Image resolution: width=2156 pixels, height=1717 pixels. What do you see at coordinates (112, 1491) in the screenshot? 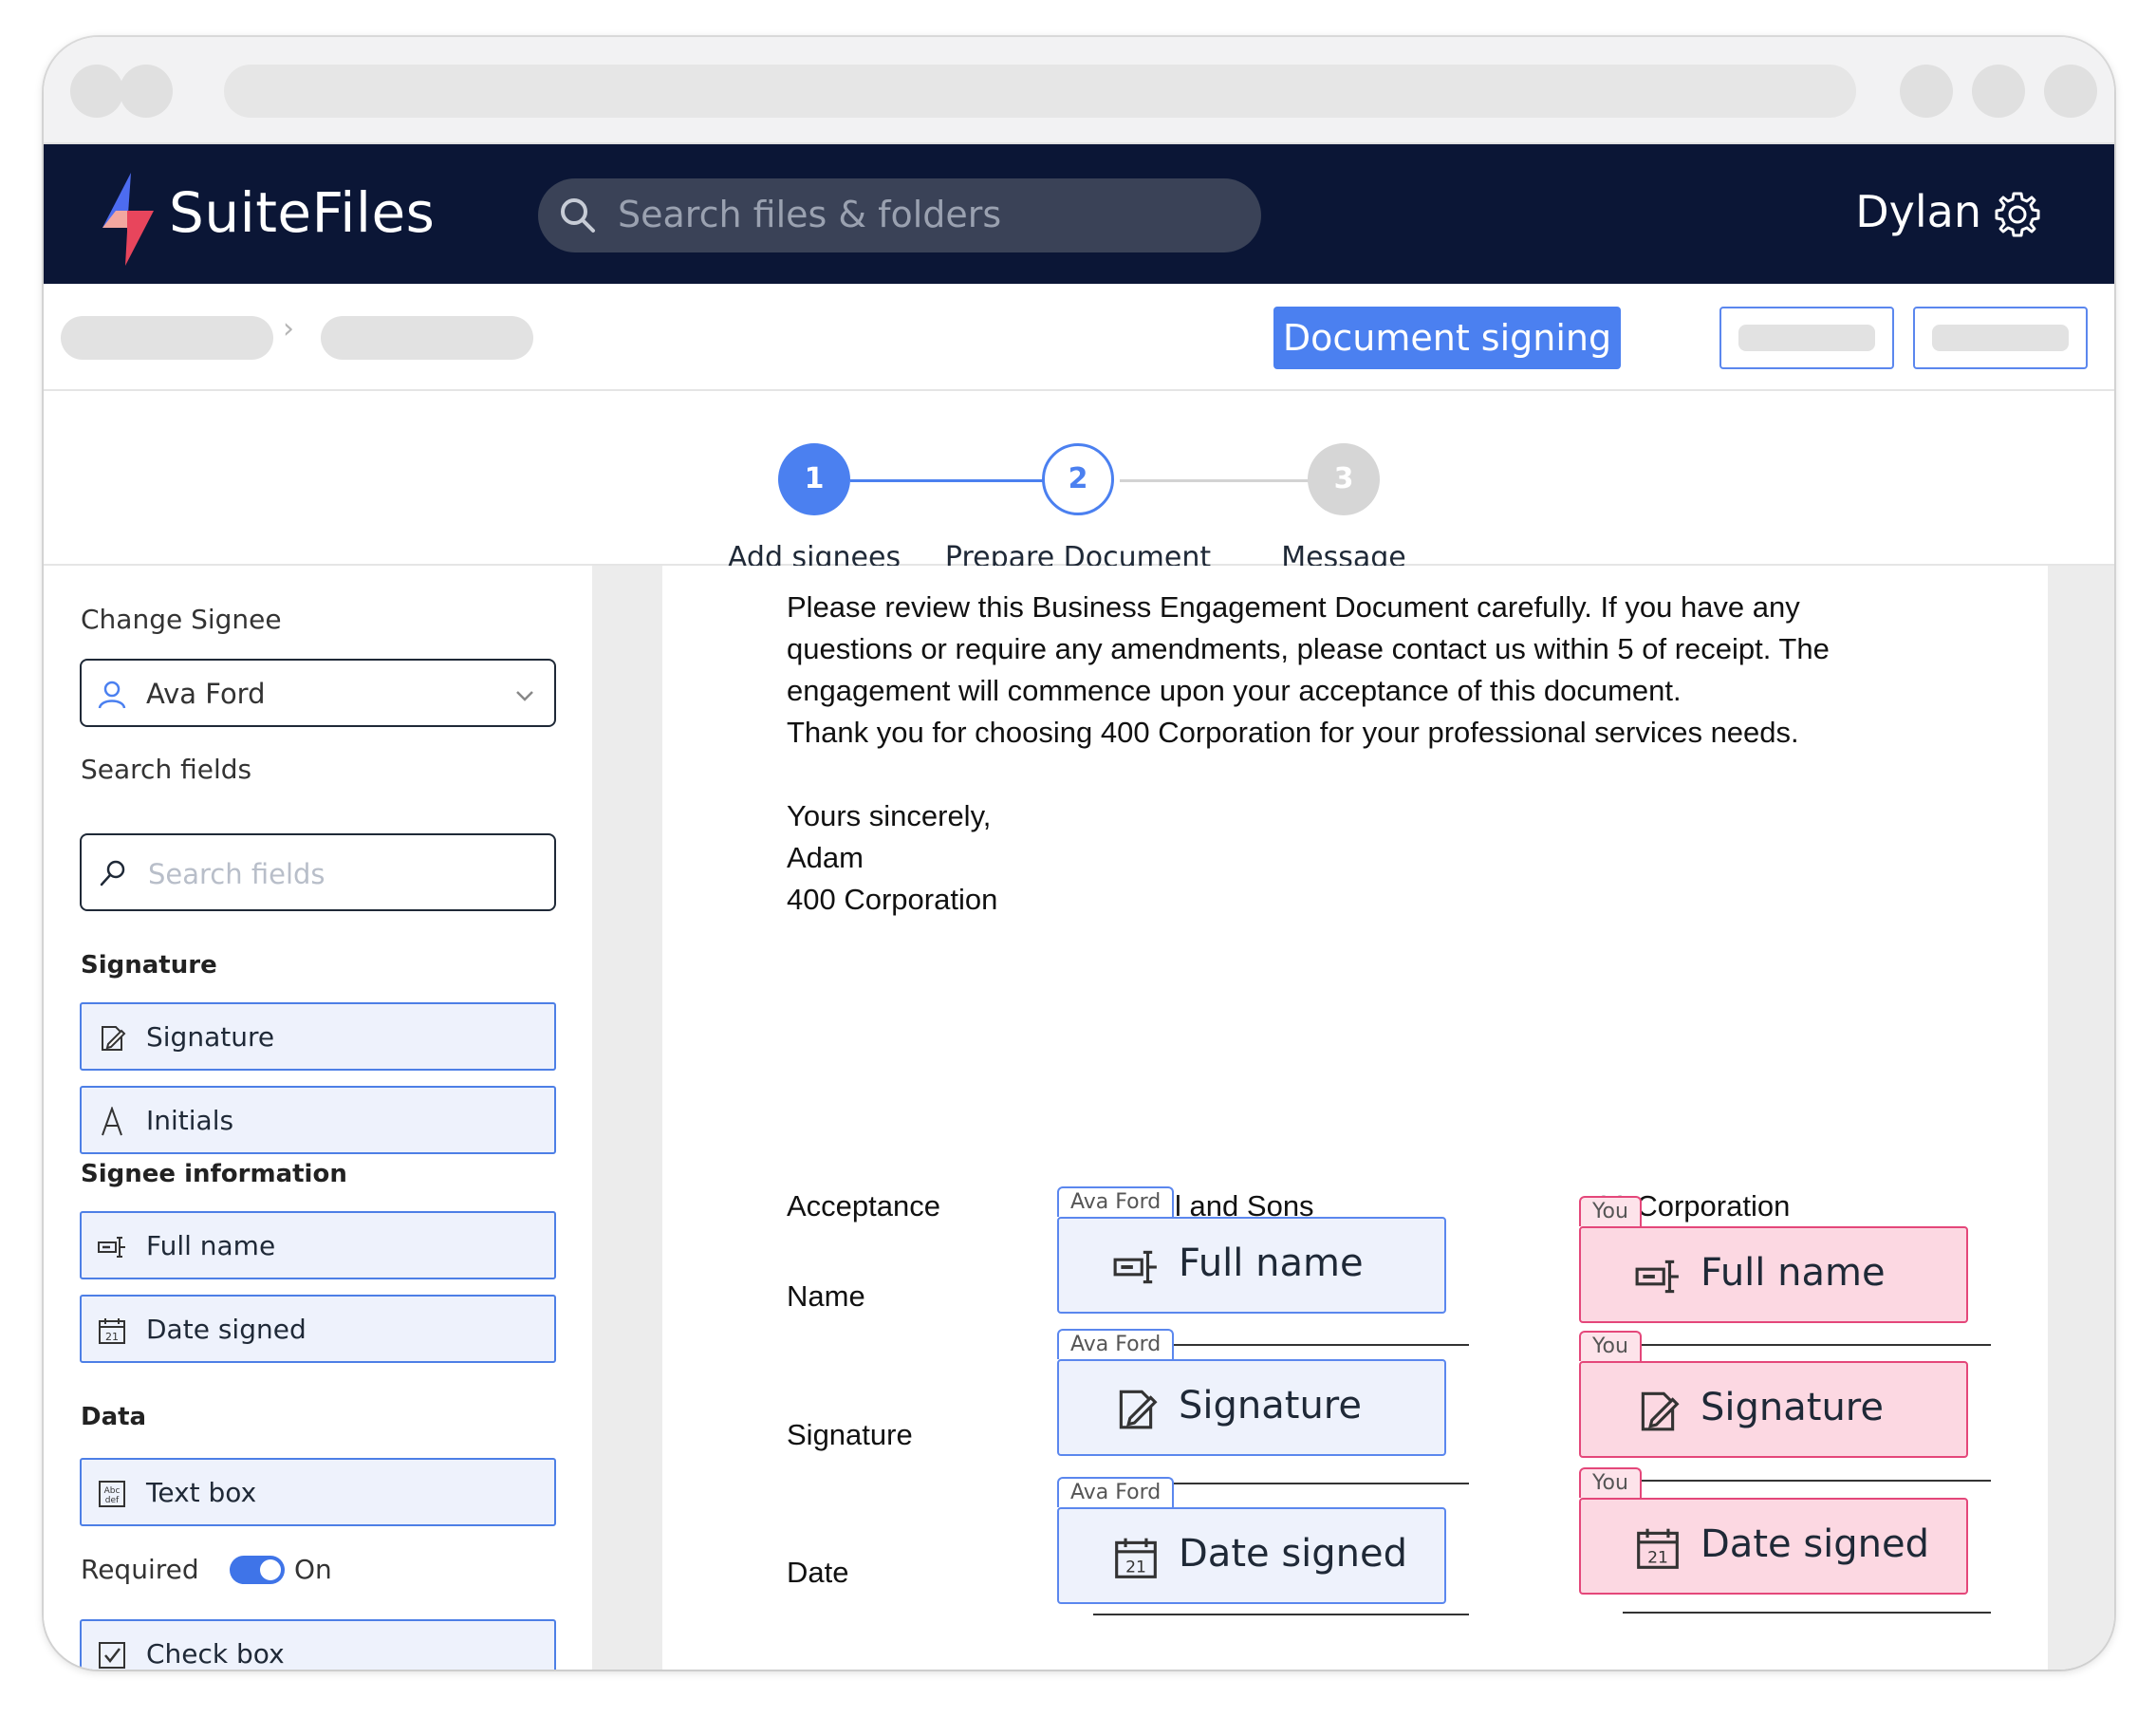
I see `svg-text: Abc` at bounding box center [112, 1491].